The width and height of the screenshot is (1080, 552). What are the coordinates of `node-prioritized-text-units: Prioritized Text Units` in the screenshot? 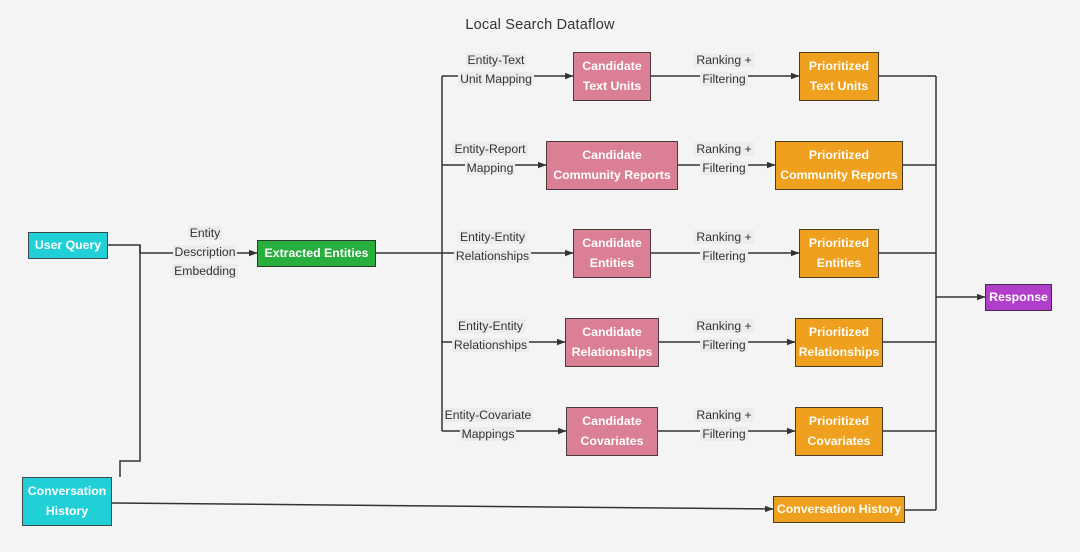 It's located at (839, 76).